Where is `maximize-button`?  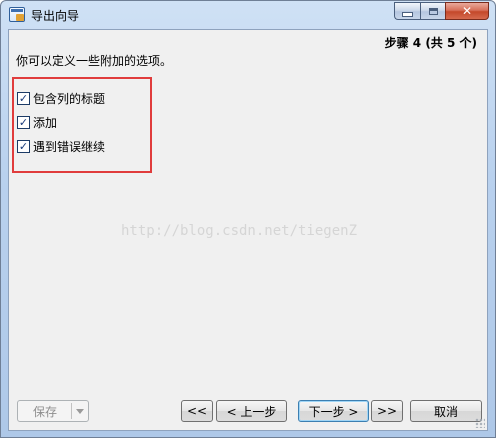
maximize-button is located at coordinates (432, 11).